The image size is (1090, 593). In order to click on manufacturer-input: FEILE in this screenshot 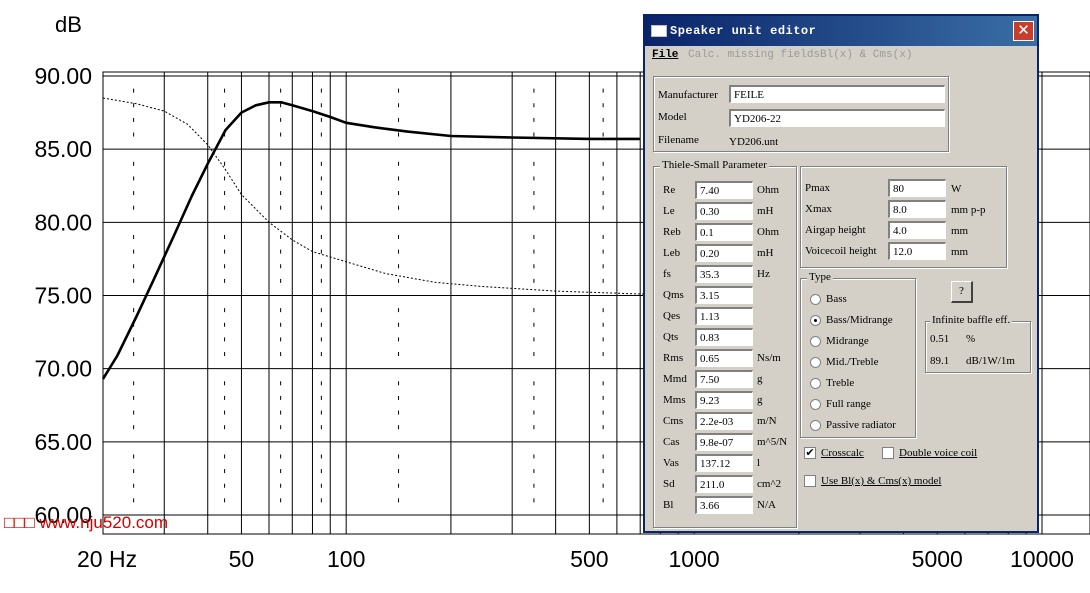, I will do `click(837, 94)`.